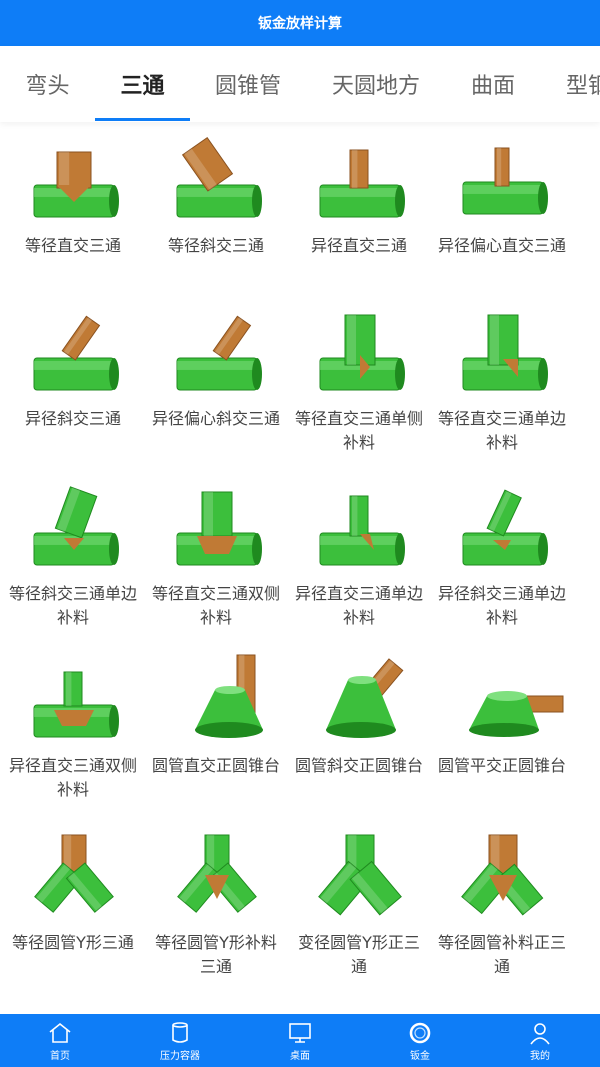 The width and height of the screenshot is (600, 1067). Describe the element at coordinates (540, 1056) in the screenshot. I see `nav-profile-label: 我的` at that location.